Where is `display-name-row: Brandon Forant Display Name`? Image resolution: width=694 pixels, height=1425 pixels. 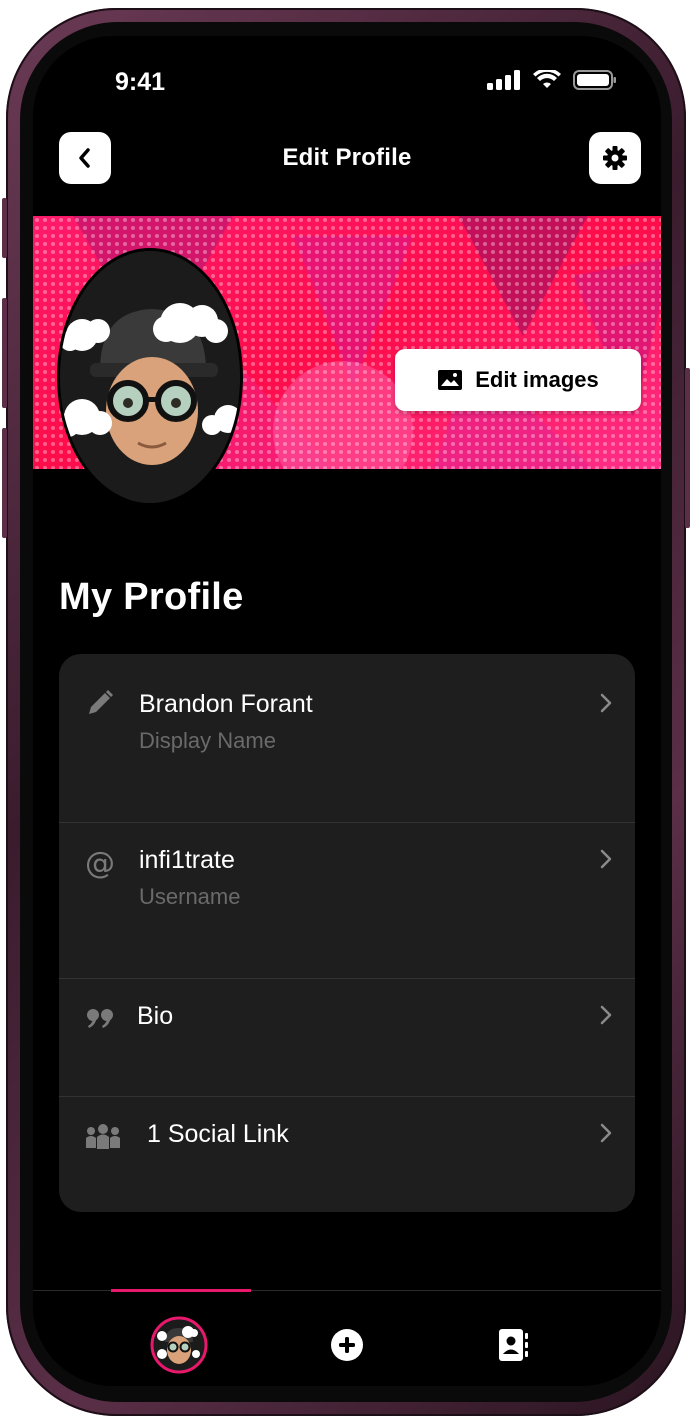 display-name-row: Brandon Forant Display Name is located at coordinates (347, 738).